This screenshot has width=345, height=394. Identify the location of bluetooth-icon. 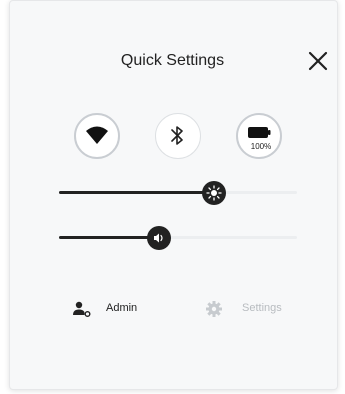
(177, 135).